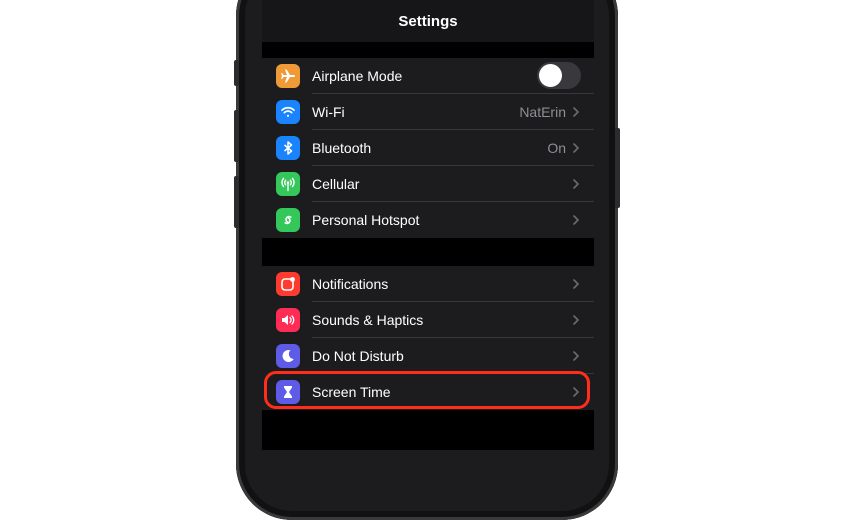 This screenshot has height=520, width=862. What do you see at coordinates (428, 76) in the screenshot?
I see `settings-row-airplane-mode: Airplane Mode` at bounding box center [428, 76].